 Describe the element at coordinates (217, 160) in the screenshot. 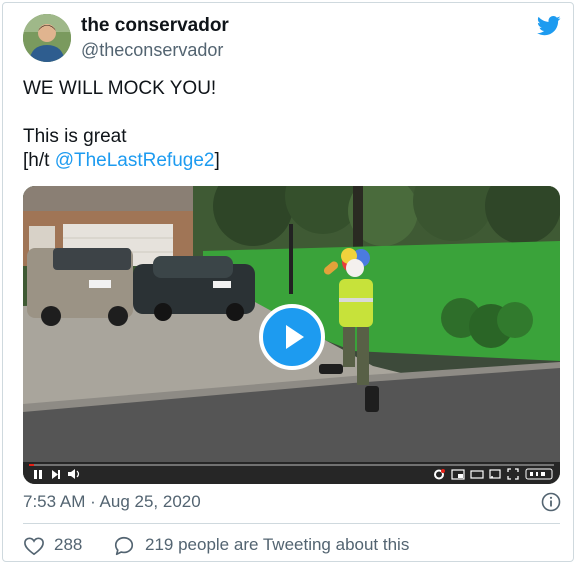

I see `hat-tip-suffix: ]` at that location.